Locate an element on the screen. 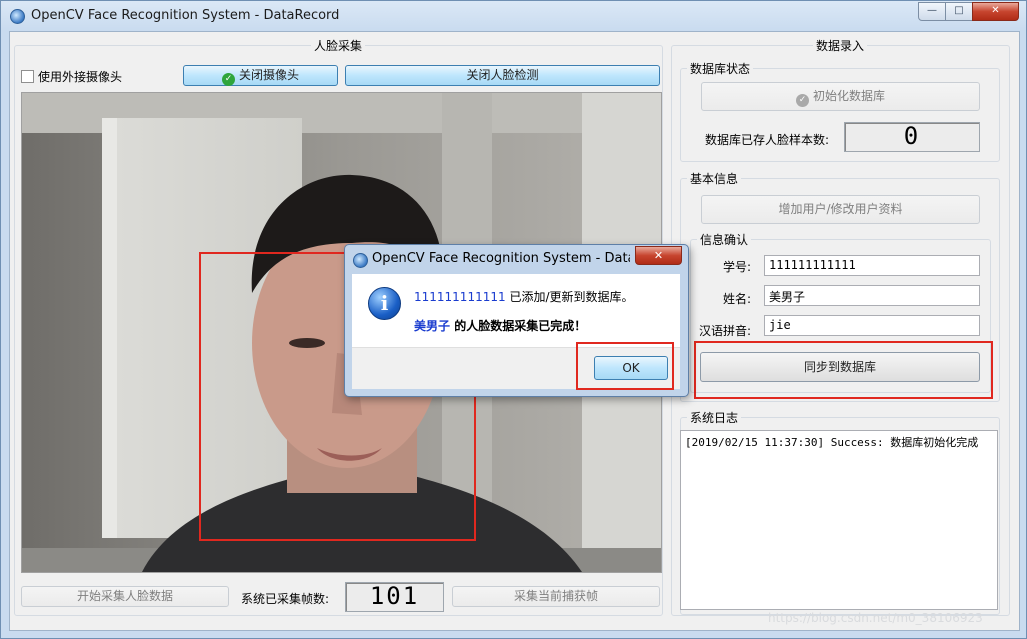 Image resolution: width=1027 pixels, height=639 pixels. capture-frame-button: 采集当前捕获帧 is located at coordinates (556, 596).